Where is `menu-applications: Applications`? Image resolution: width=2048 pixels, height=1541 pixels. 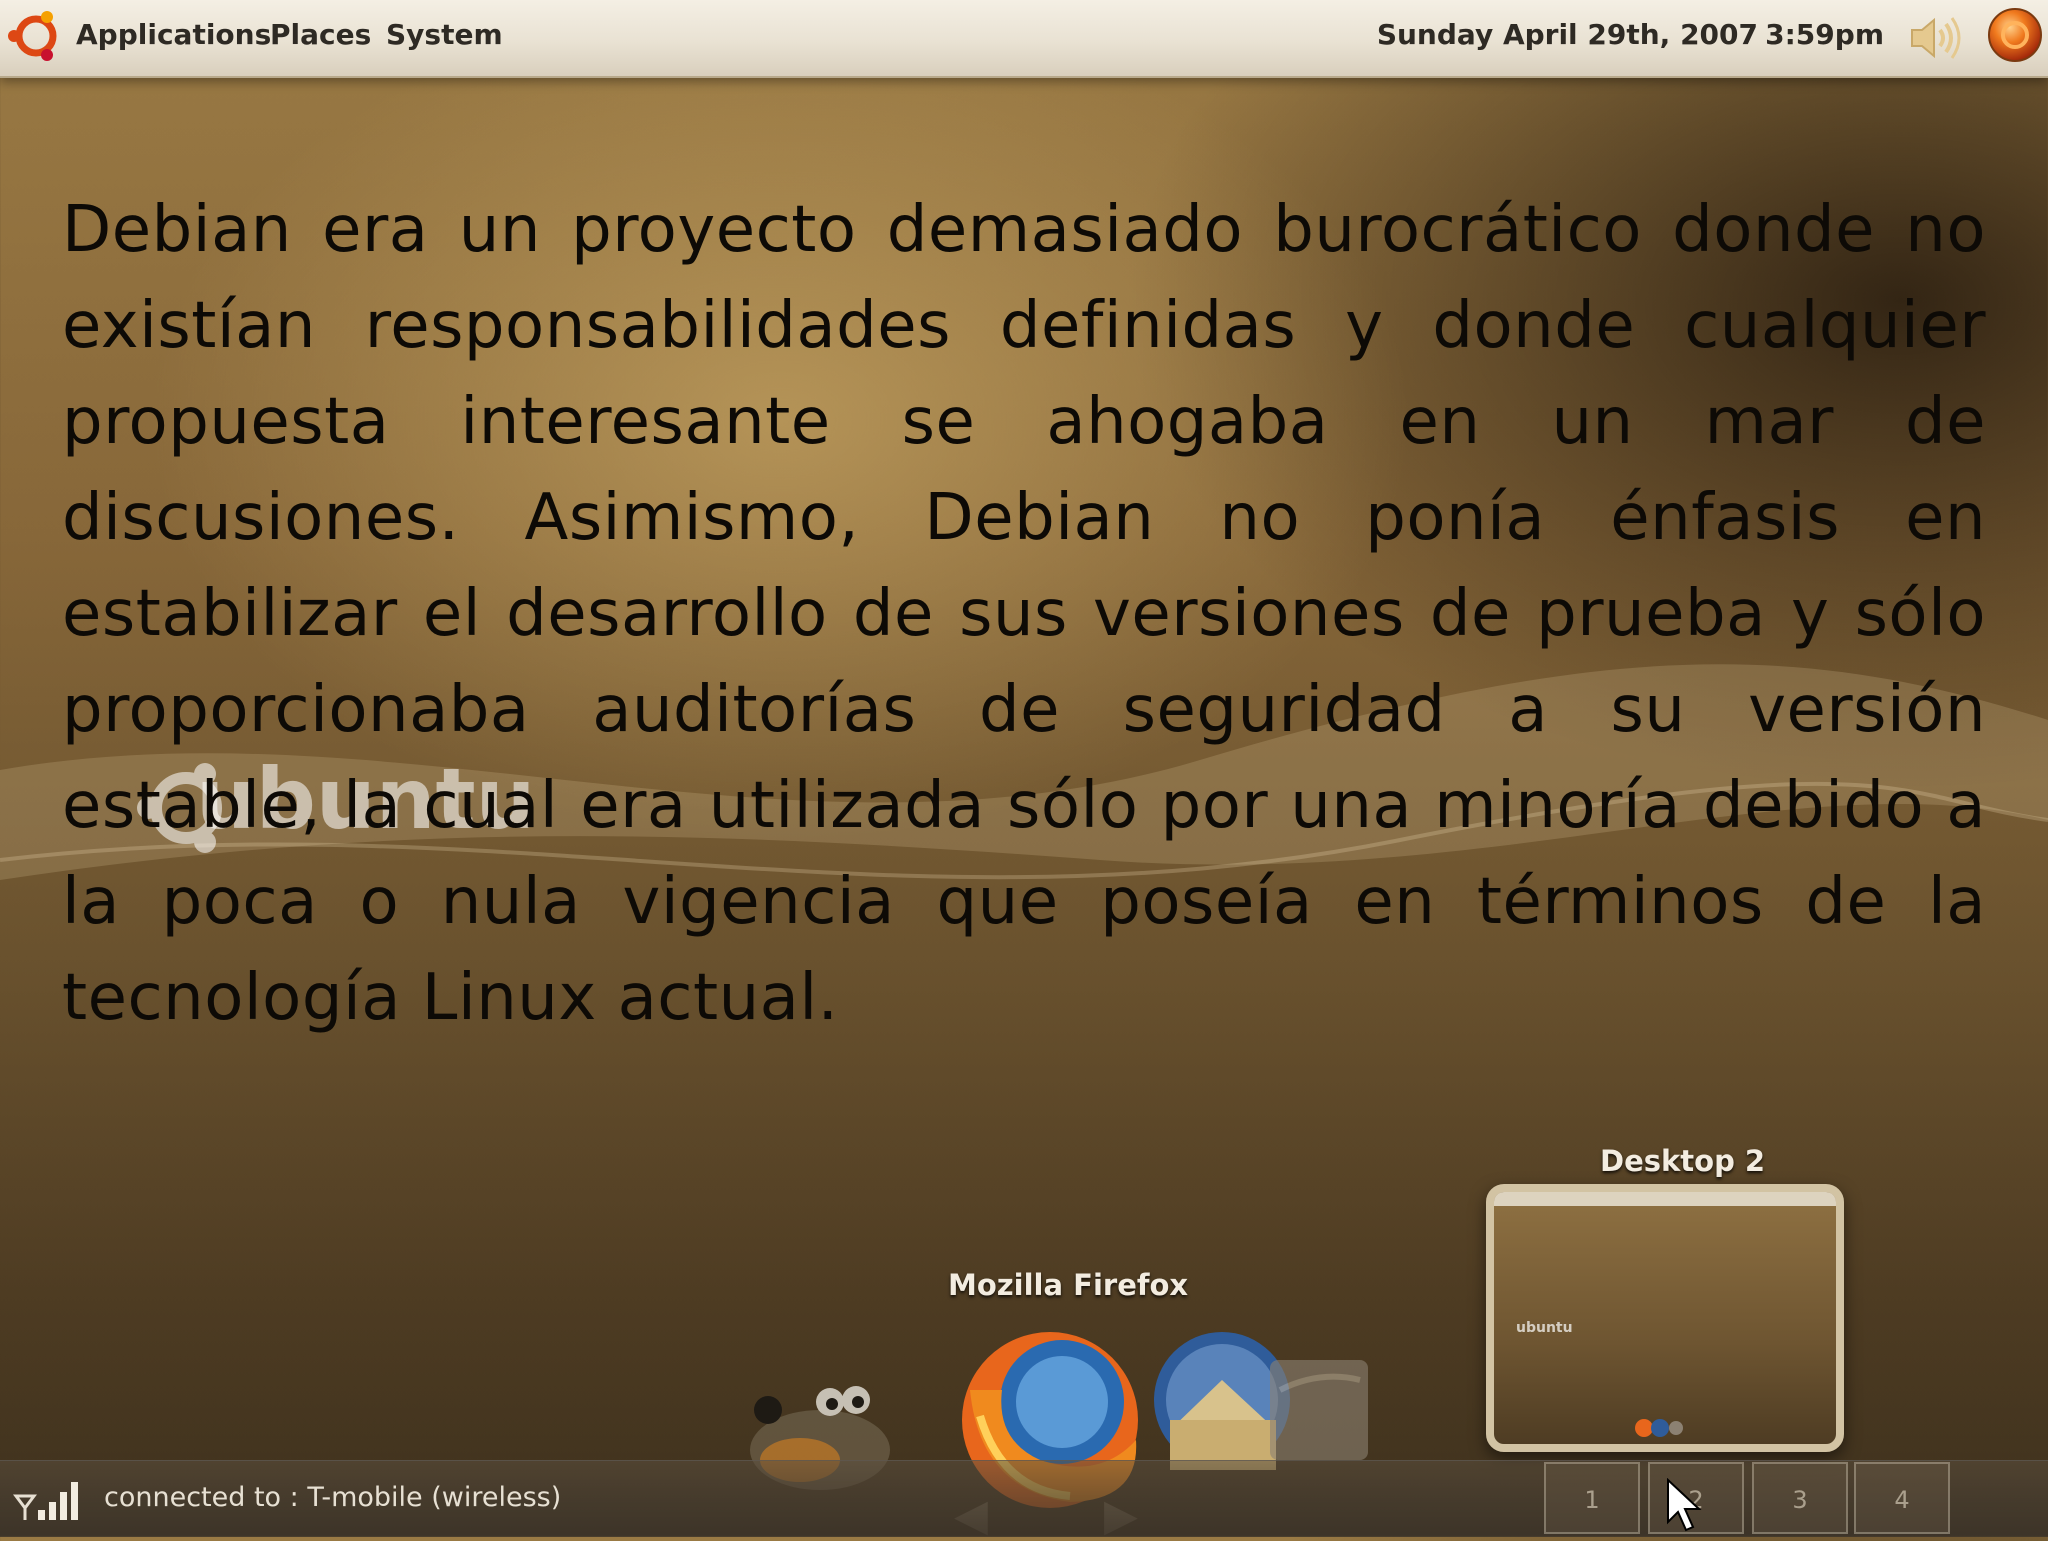 menu-applications: Applications is located at coordinates (173, 34).